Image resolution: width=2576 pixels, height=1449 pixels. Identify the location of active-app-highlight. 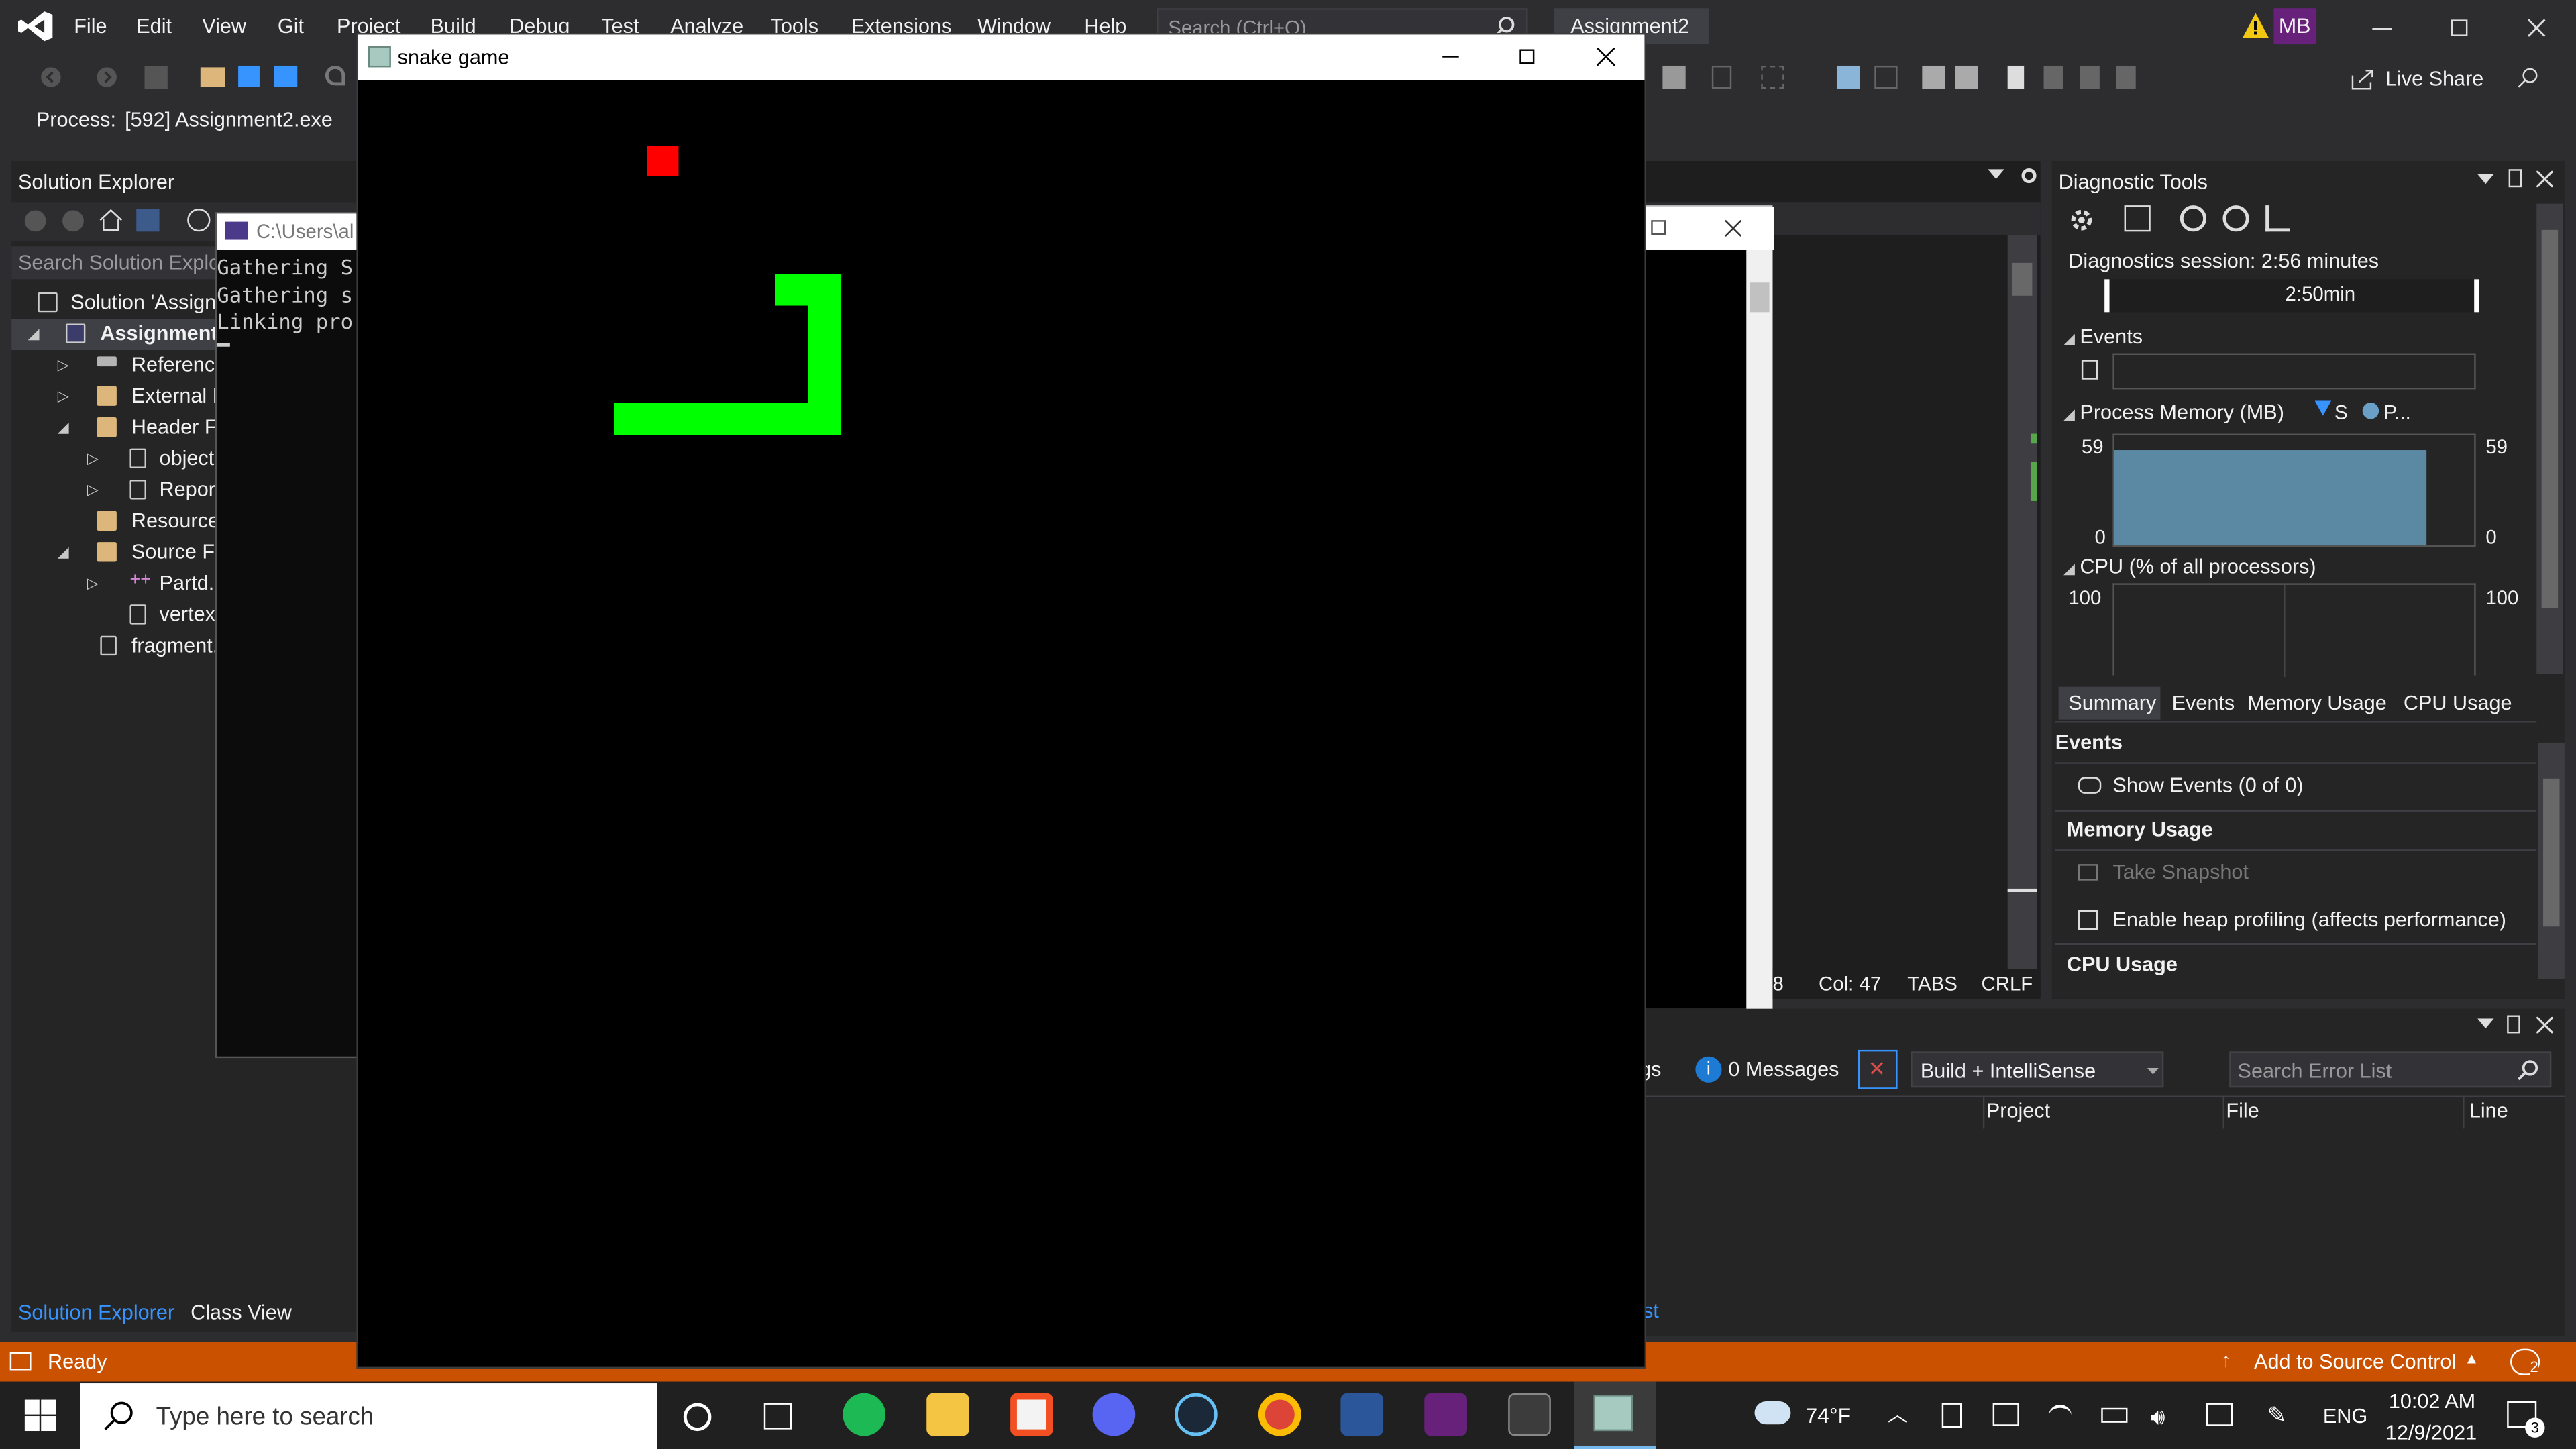
(1615, 1415).